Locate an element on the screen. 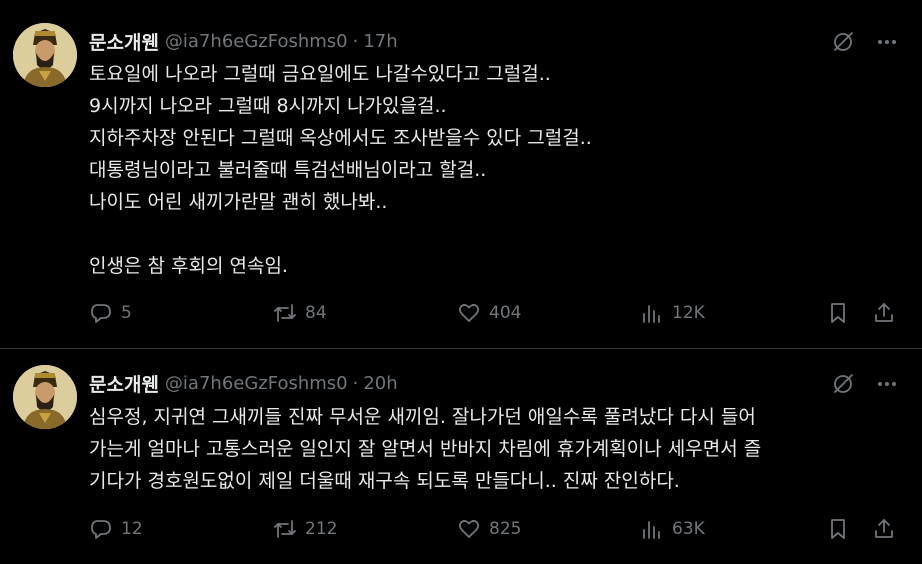 This screenshot has width=922, height=564. retweet-count: 84 is located at coordinates (316, 313).